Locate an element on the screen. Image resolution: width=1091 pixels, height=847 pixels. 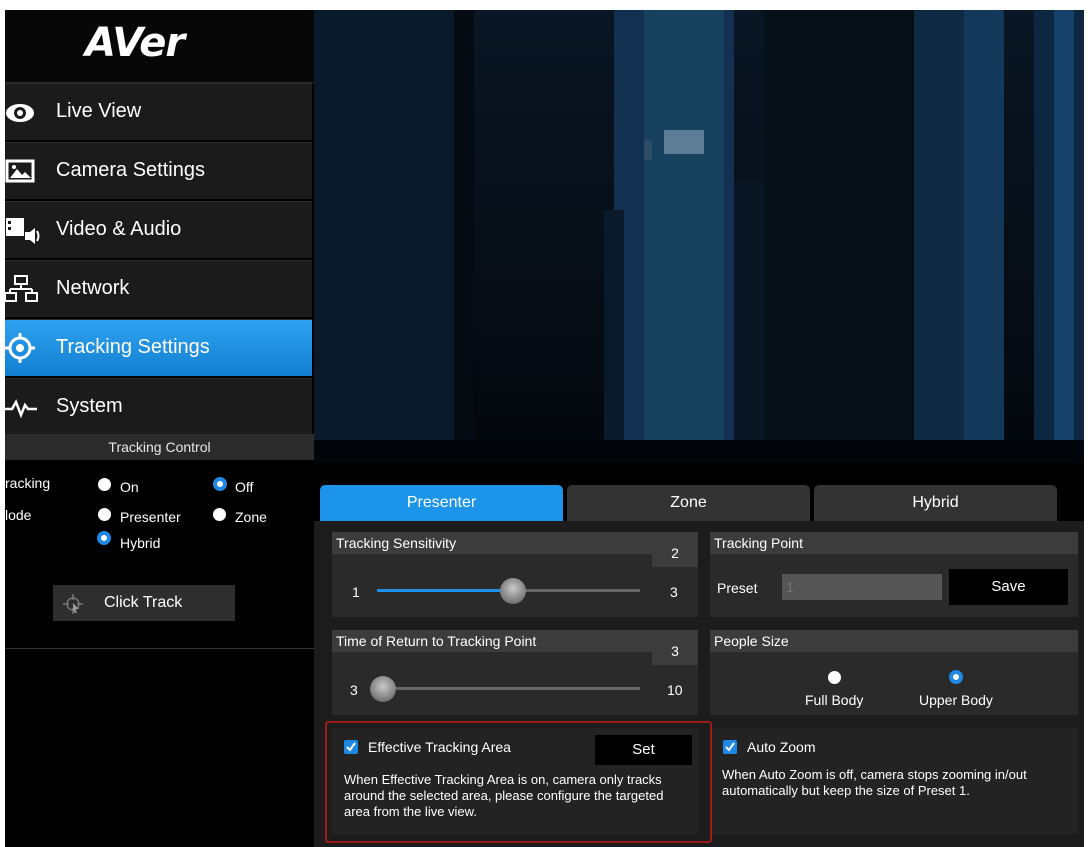
nav-label: System is located at coordinates (89, 406).